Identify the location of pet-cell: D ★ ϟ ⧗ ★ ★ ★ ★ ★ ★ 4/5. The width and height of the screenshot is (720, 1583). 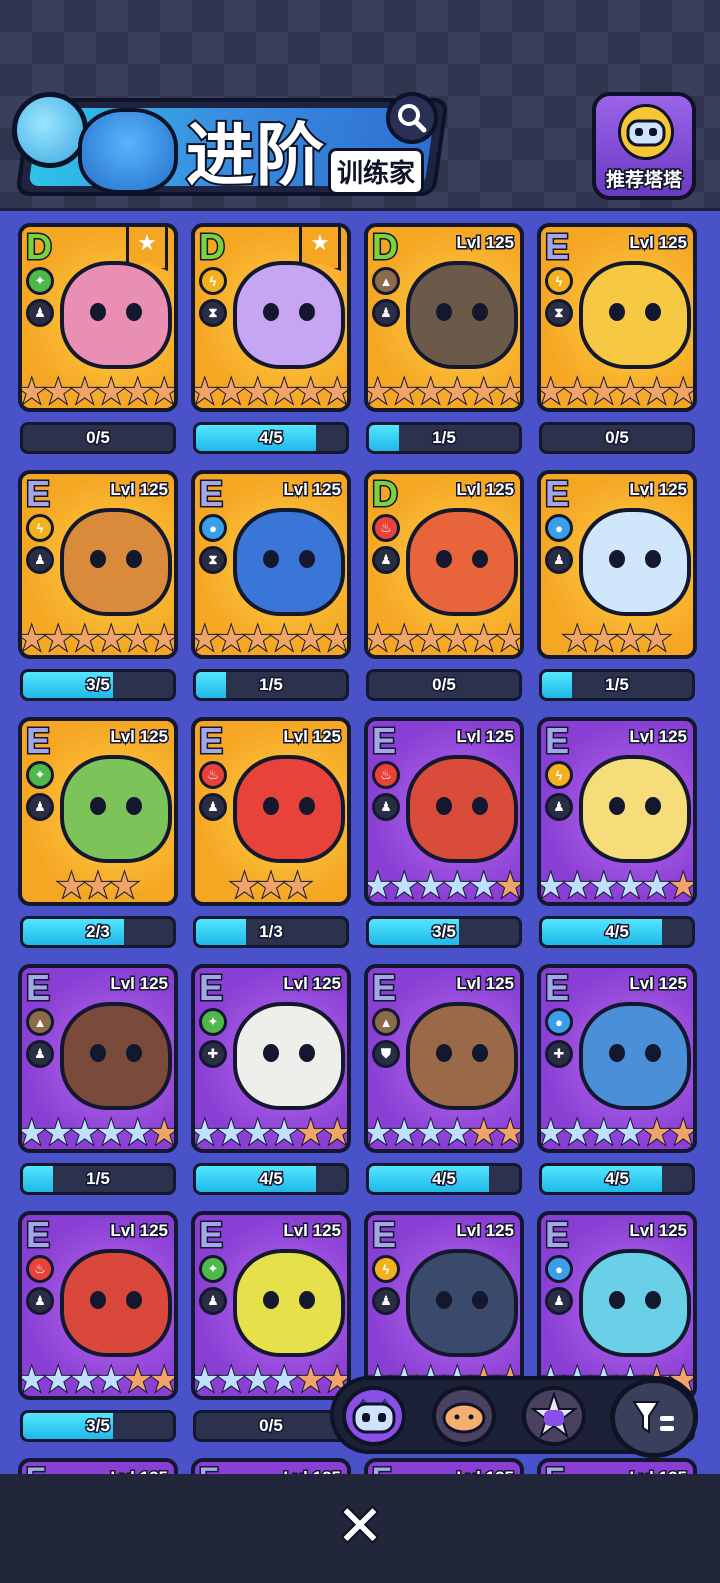
(271, 339).